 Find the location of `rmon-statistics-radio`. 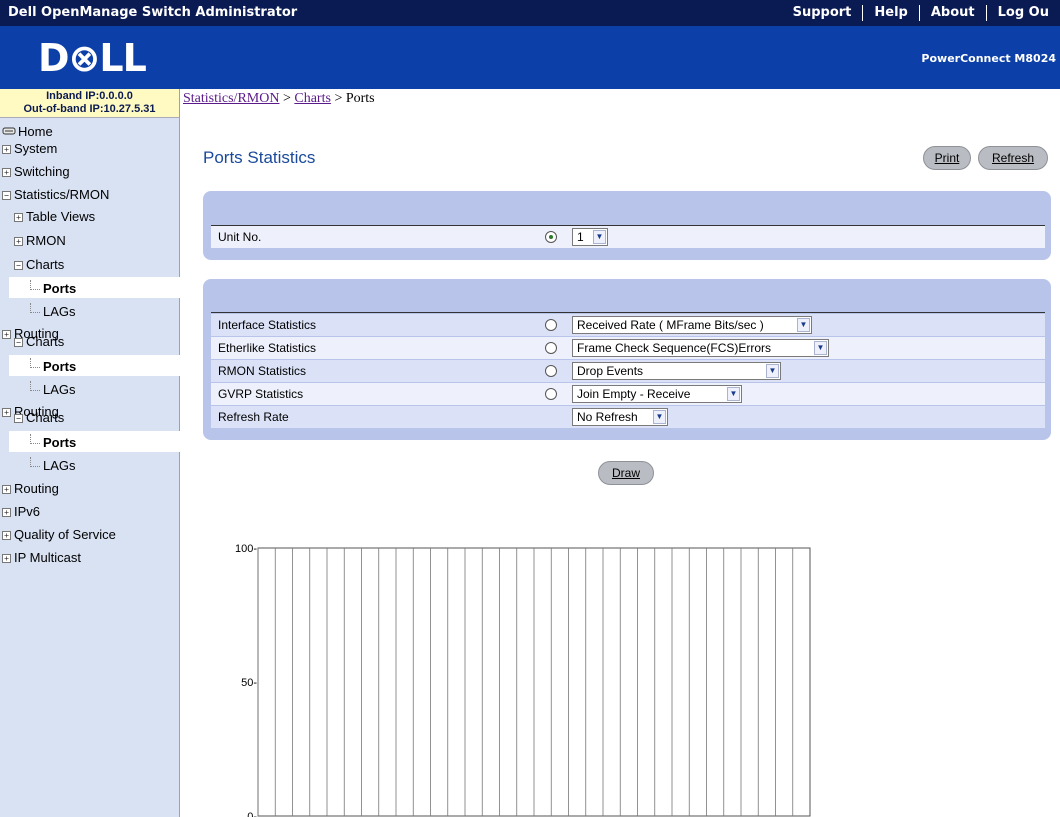

rmon-statistics-radio is located at coordinates (551, 371).